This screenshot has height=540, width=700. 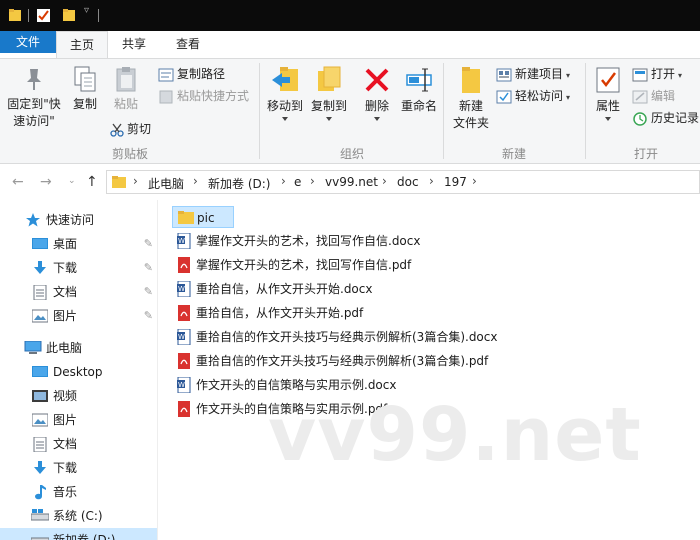 I want to click on sidebar-item-this-pc: 此电脑, so click(x=78, y=348).